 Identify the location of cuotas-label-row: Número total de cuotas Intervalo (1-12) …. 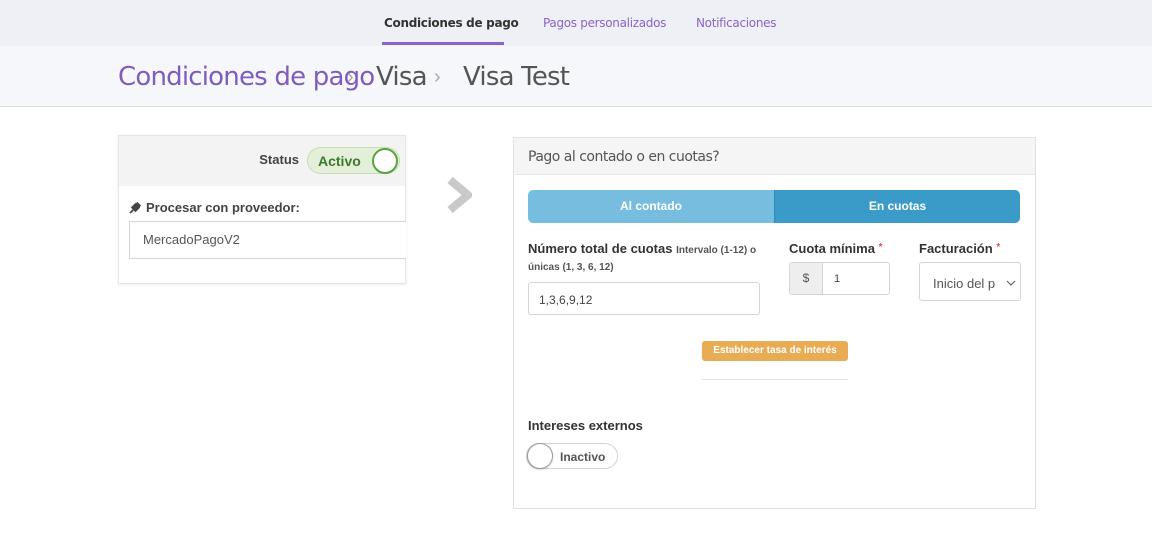
(642, 248).